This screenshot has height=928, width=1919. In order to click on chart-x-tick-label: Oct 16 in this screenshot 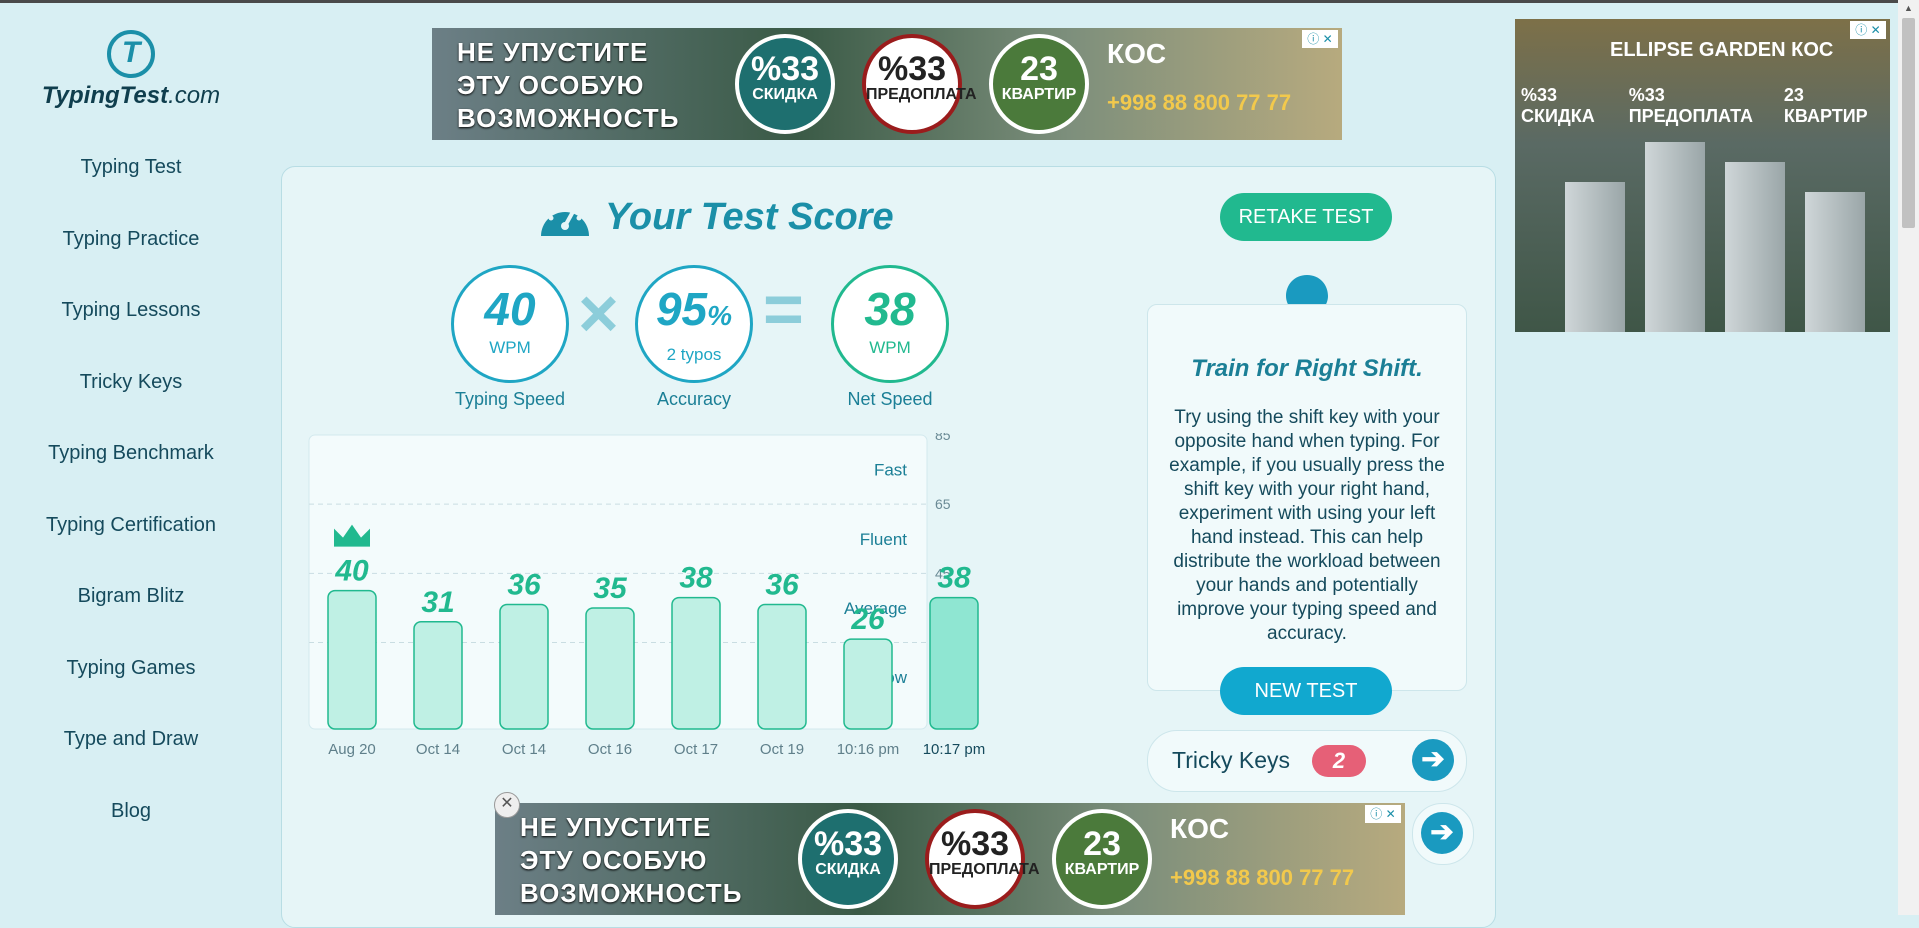, I will do `click(610, 749)`.